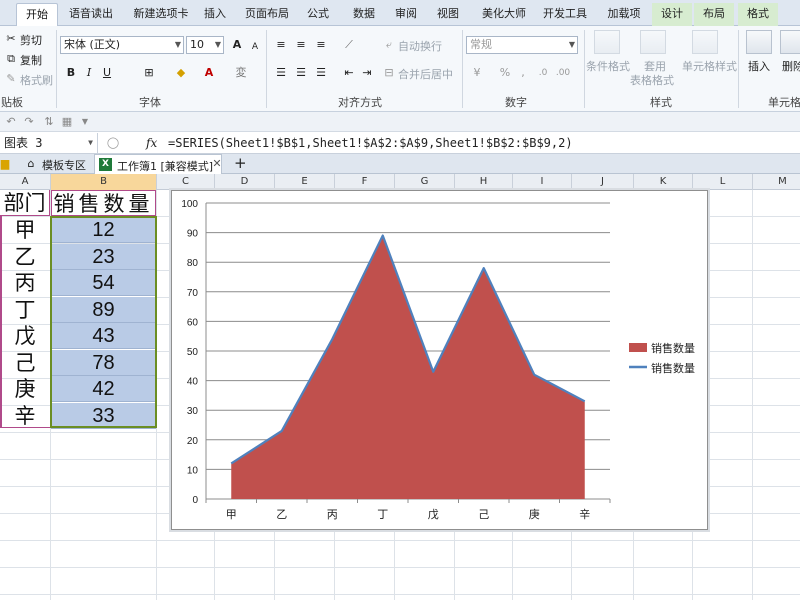  What do you see at coordinates (71, 73) in the screenshot?
I see `bold-icon: B` at bounding box center [71, 73].